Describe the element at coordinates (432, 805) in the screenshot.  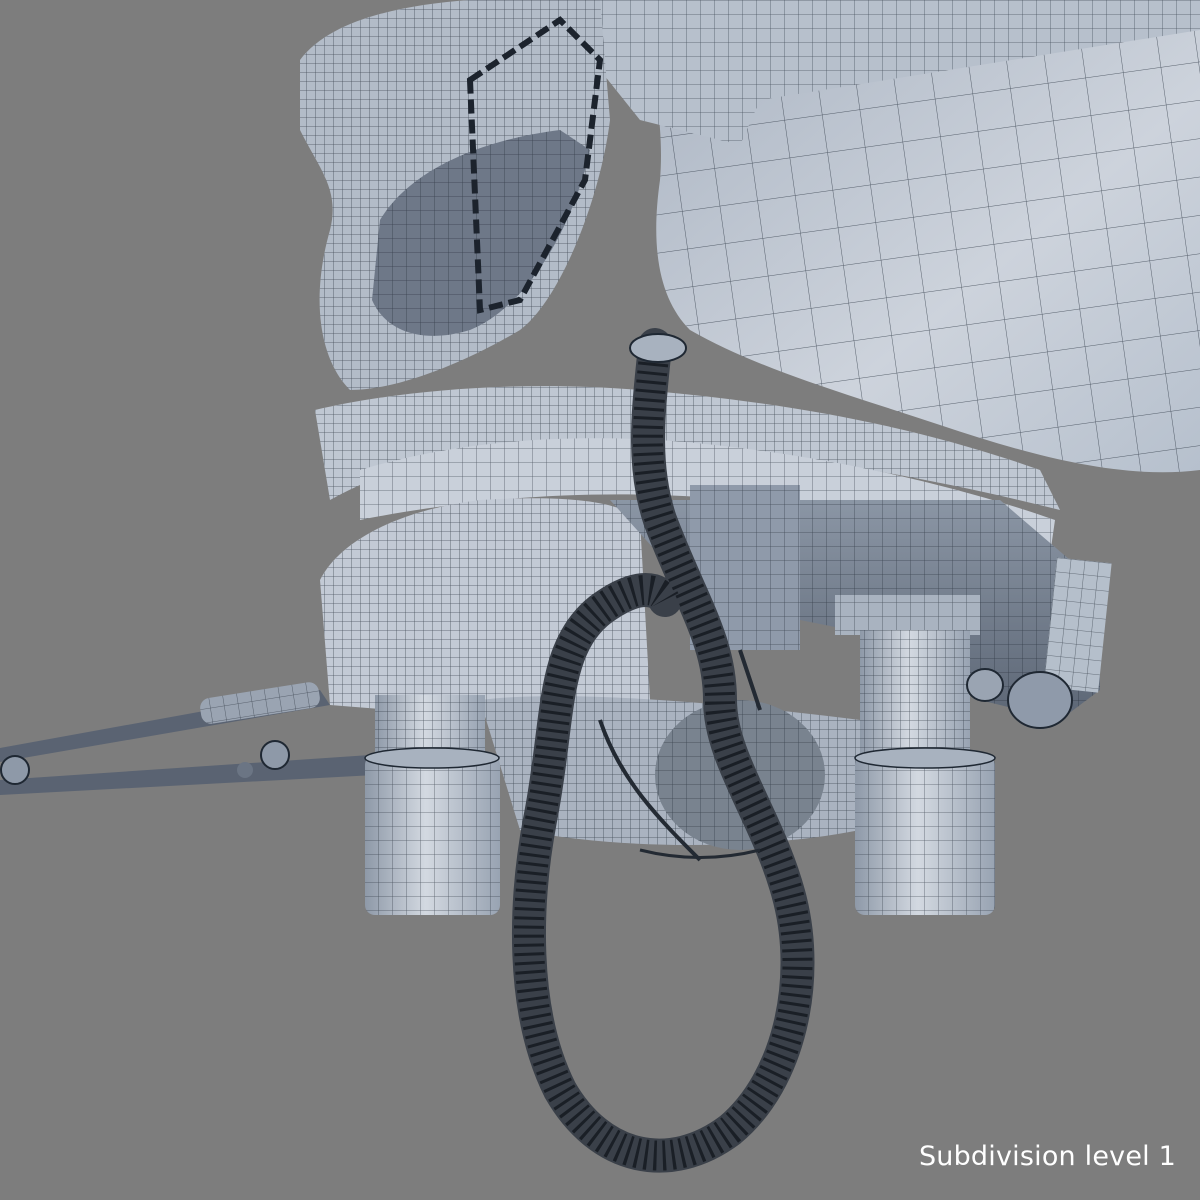
I see `left-cylinder` at that location.